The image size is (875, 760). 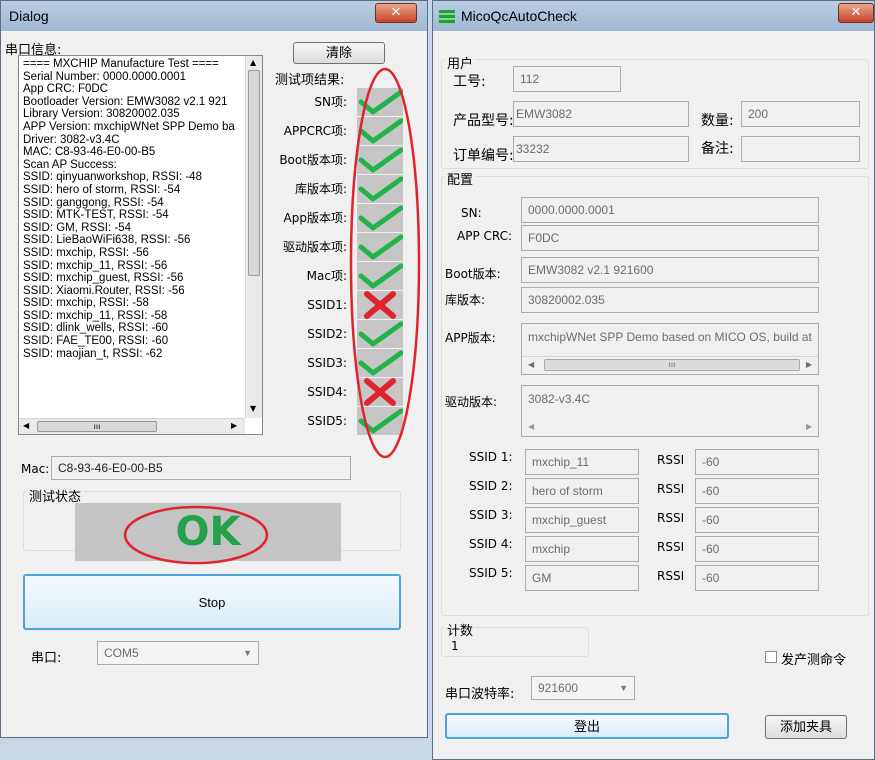 What do you see at coordinates (567, 79) in the screenshot?
I see `worker-id-field: 112` at bounding box center [567, 79].